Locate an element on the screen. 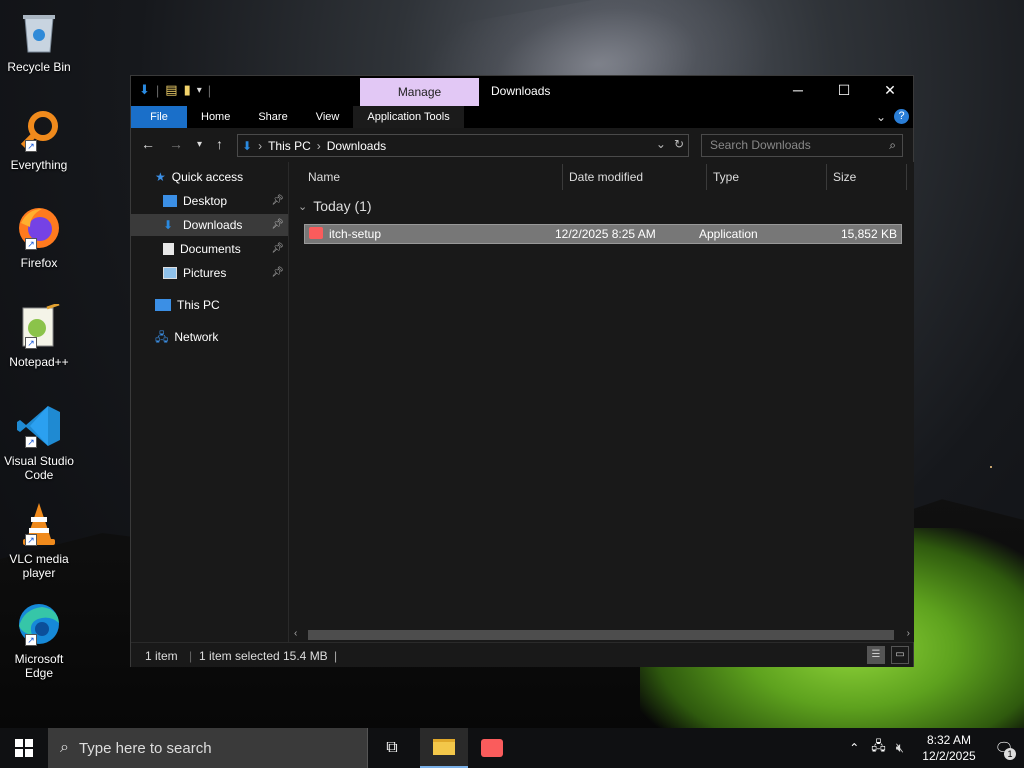 This screenshot has height=768, width=1024. nav-quick-access: ★ Quick access is located at coordinates (199, 177).